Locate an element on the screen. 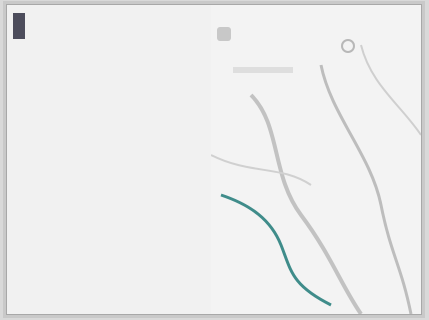  app-header is located at coordinates (109, 25).